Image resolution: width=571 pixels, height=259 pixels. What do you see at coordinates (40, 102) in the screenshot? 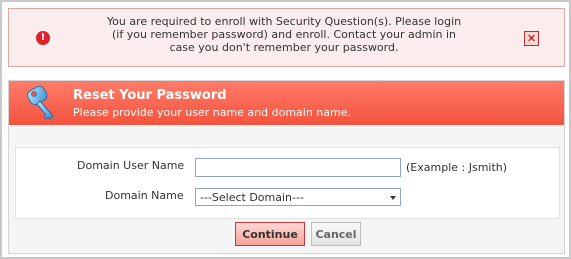
I see `key-icon` at bounding box center [40, 102].